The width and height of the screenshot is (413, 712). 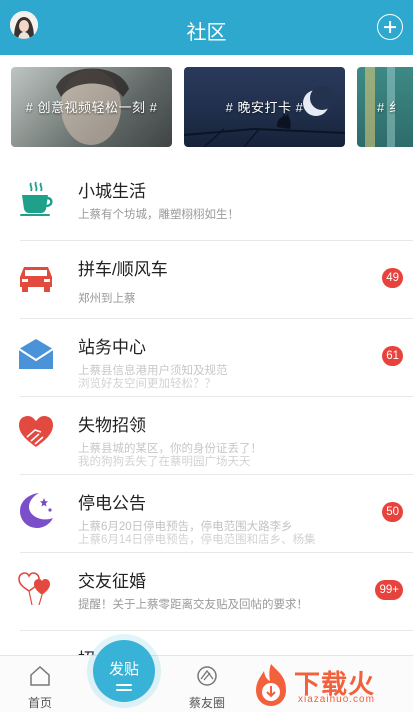 What do you see at coordinates (392, 278) in the screenshot?
I see `unread-badge: 49` at bounding box center [392, 278].